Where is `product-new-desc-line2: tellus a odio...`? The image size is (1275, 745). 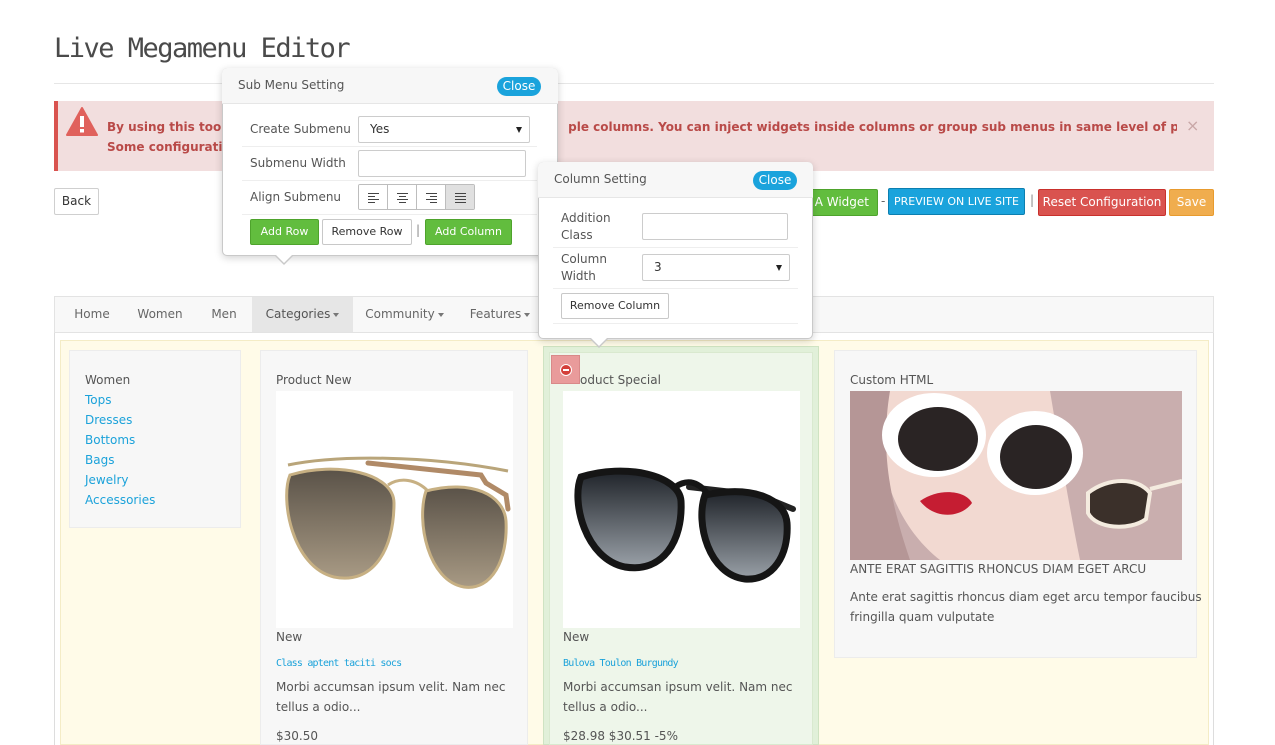 product-new-desc-line2: tellus a odio... is located at coordinates (318, 707).